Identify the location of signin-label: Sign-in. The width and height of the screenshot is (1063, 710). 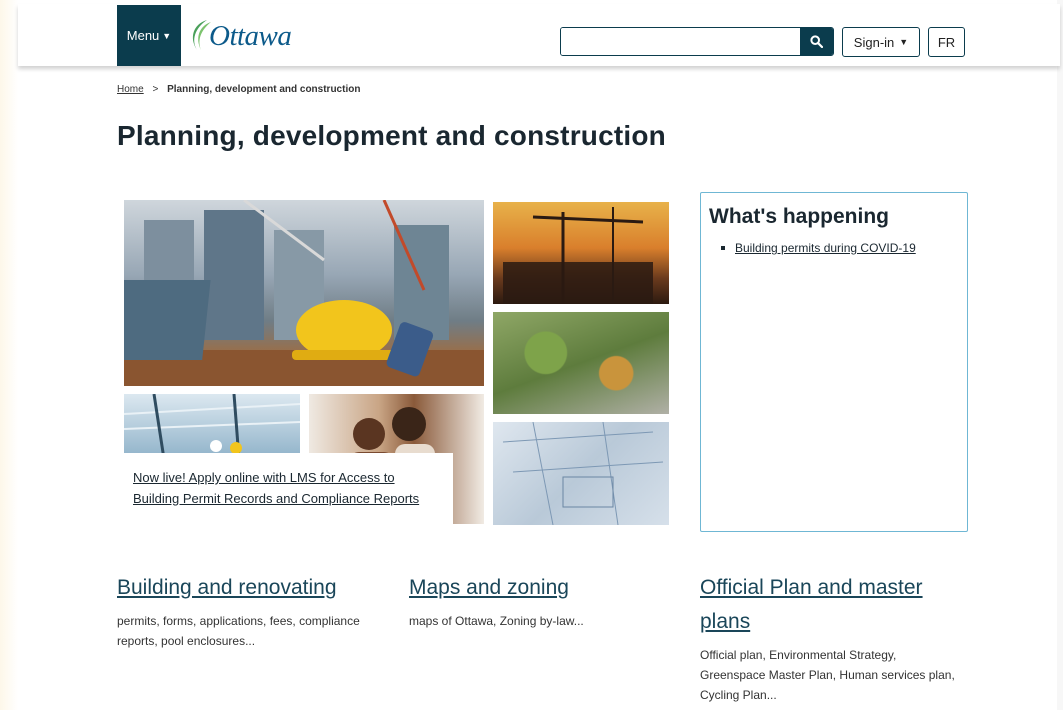
(874, 42).